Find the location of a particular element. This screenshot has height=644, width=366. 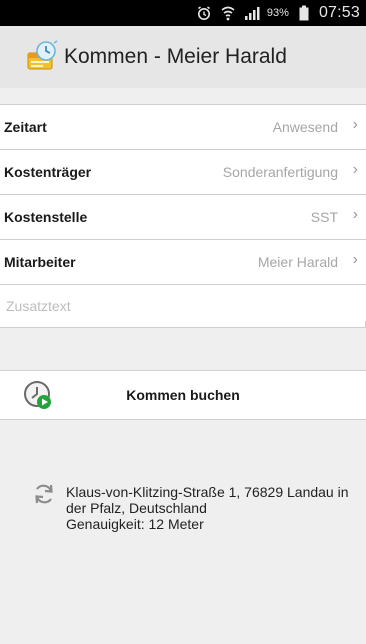

row-label: Kostenträger is located at coordinates (48, 172).